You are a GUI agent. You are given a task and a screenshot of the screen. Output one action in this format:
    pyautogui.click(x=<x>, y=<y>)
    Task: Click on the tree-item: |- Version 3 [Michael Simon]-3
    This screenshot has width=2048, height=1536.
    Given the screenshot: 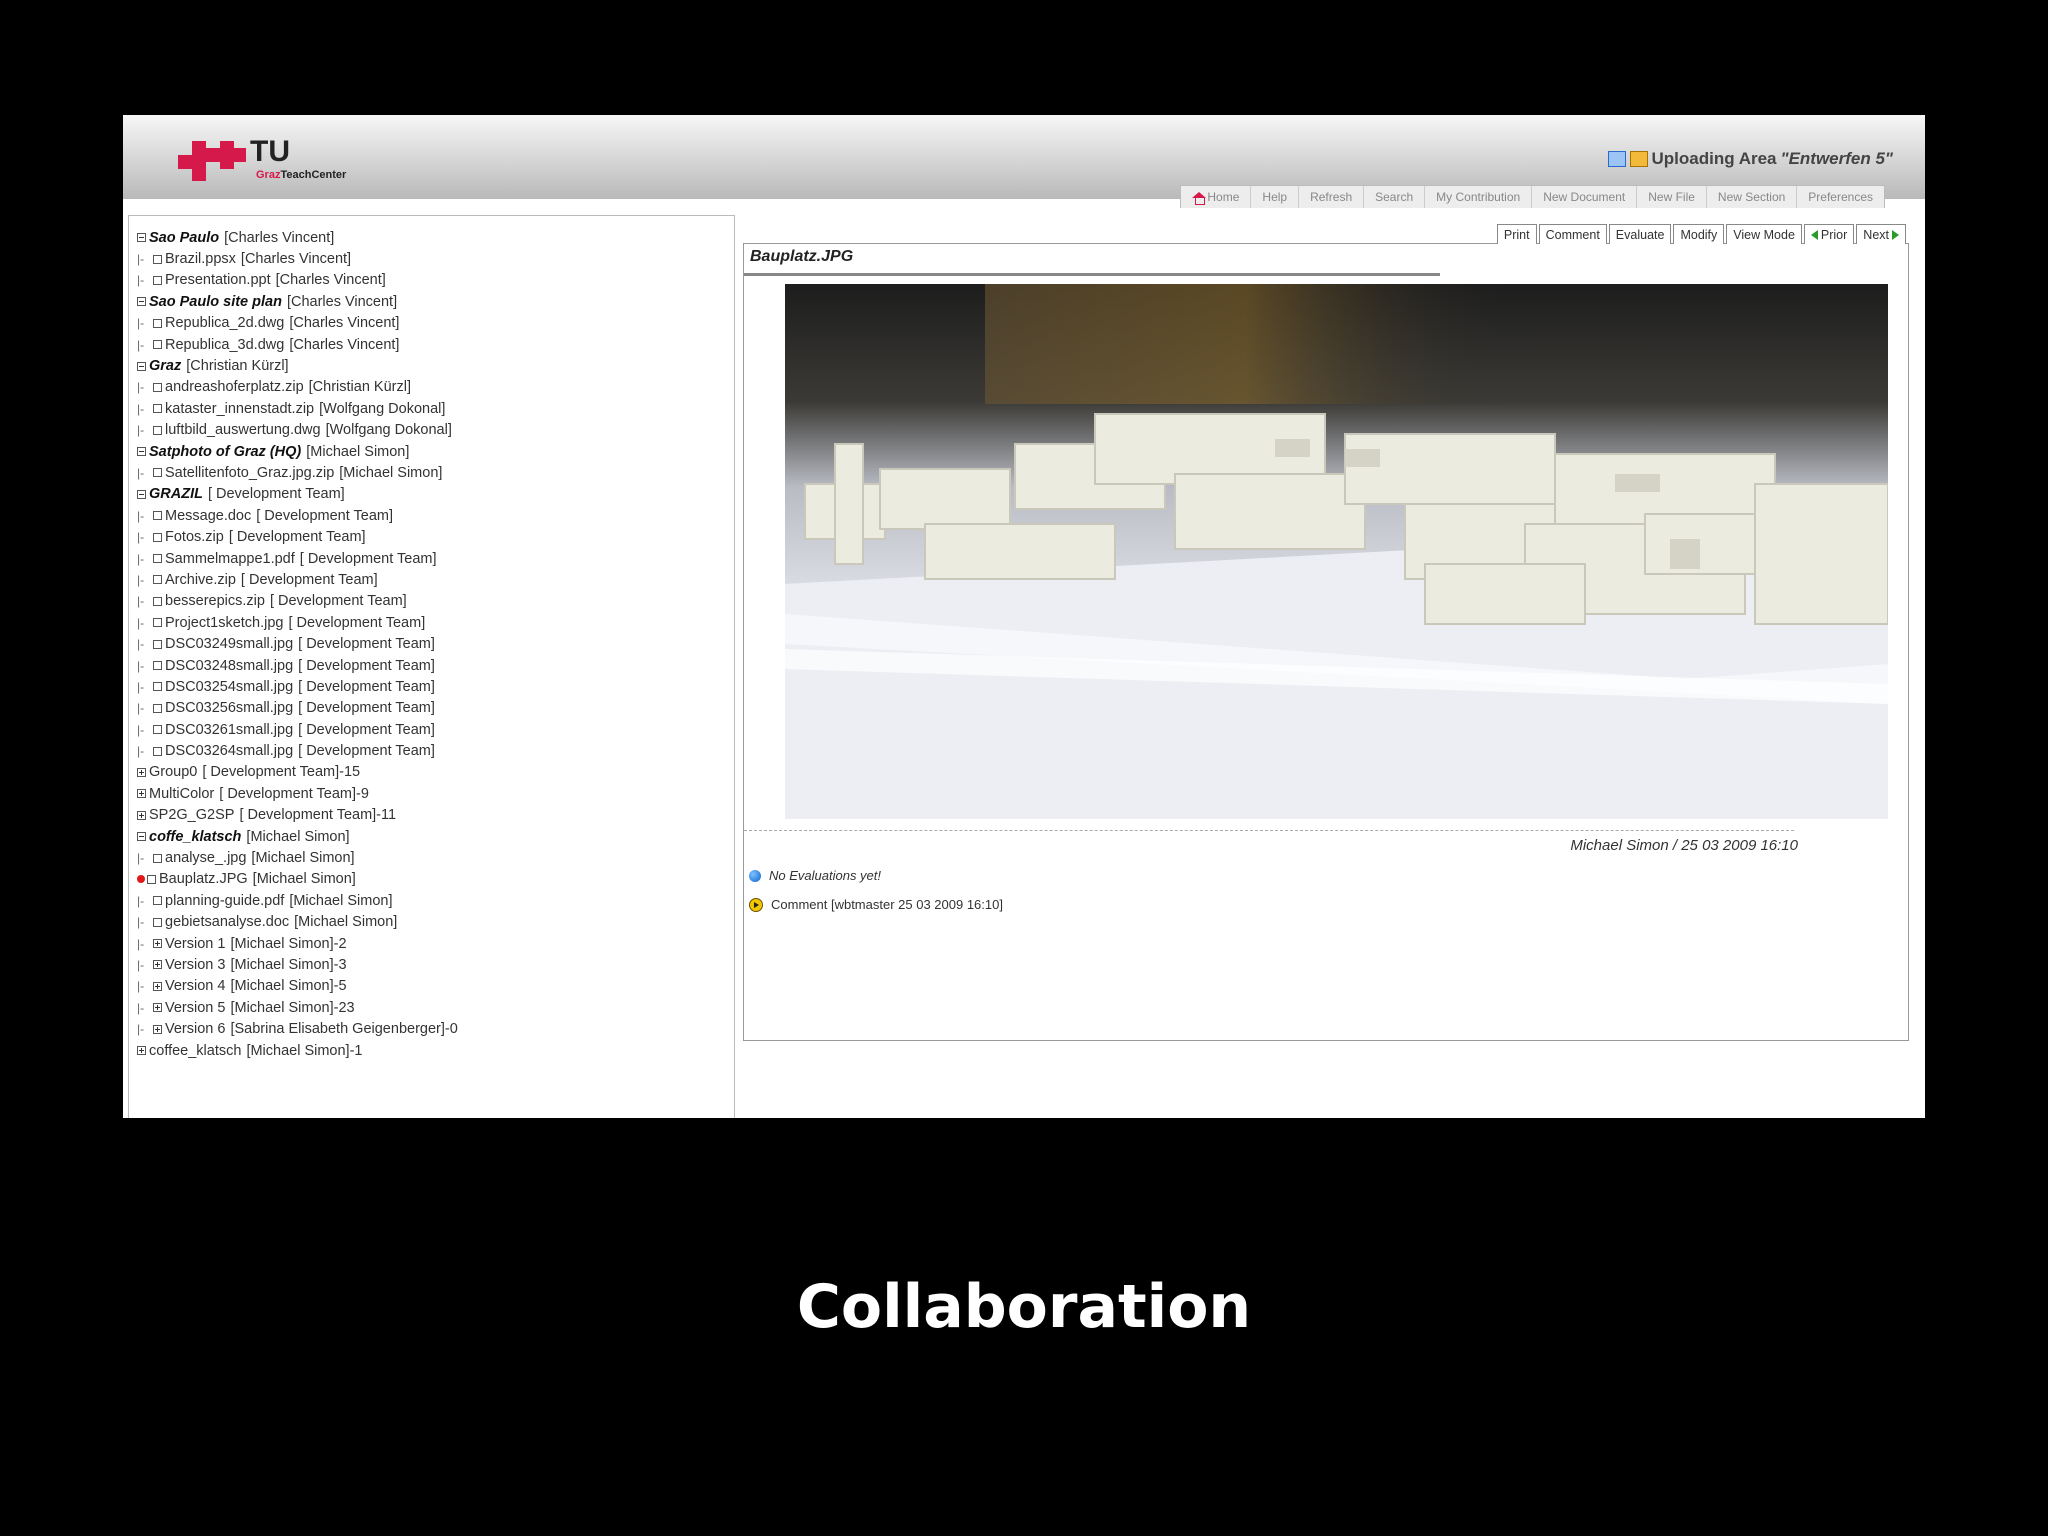 What is the action you would take?
    pyautogui.click(x=297, y=964)
    